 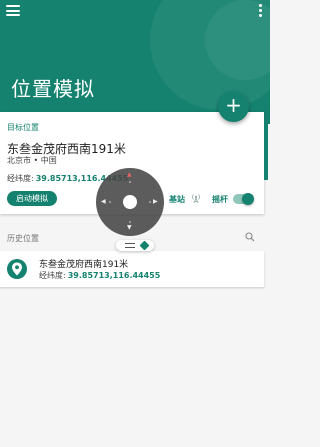 I want to click on location-pin-icon, so click(x=17, y=269).